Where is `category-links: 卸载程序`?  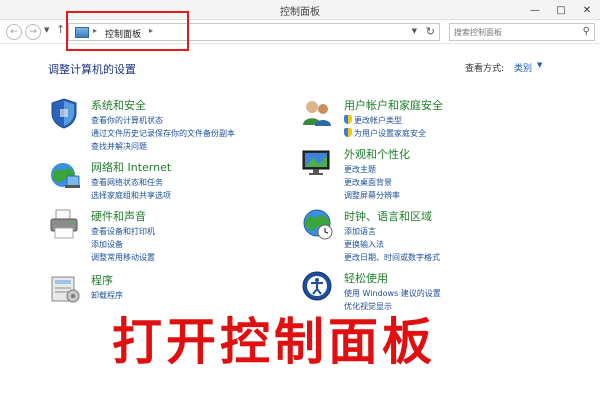 category-links: 卸载程序 is located at coordinates (107, 295).